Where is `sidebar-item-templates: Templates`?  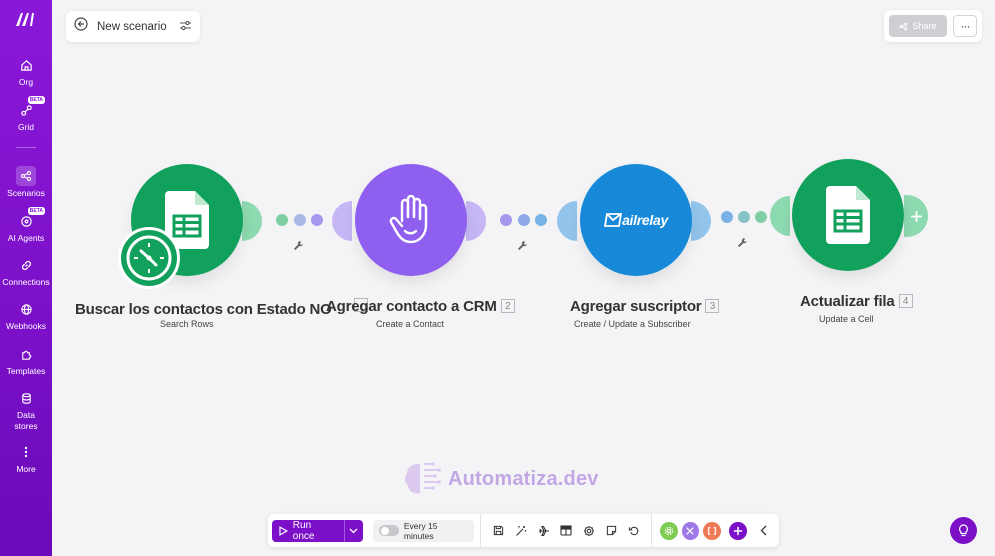
sidebar-item-templates: Templates is located at coordinates (26, 360).